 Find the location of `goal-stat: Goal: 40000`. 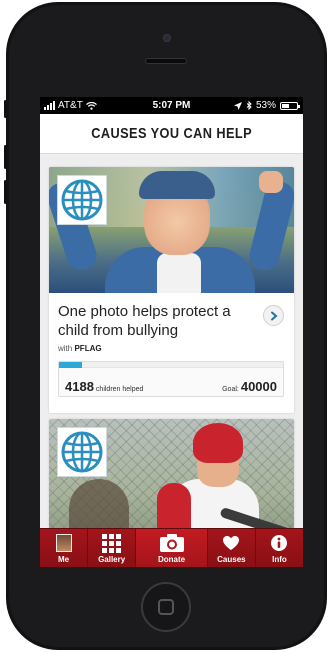

goal-stat: Goal: 40000 is located at coordinates (249, 386).